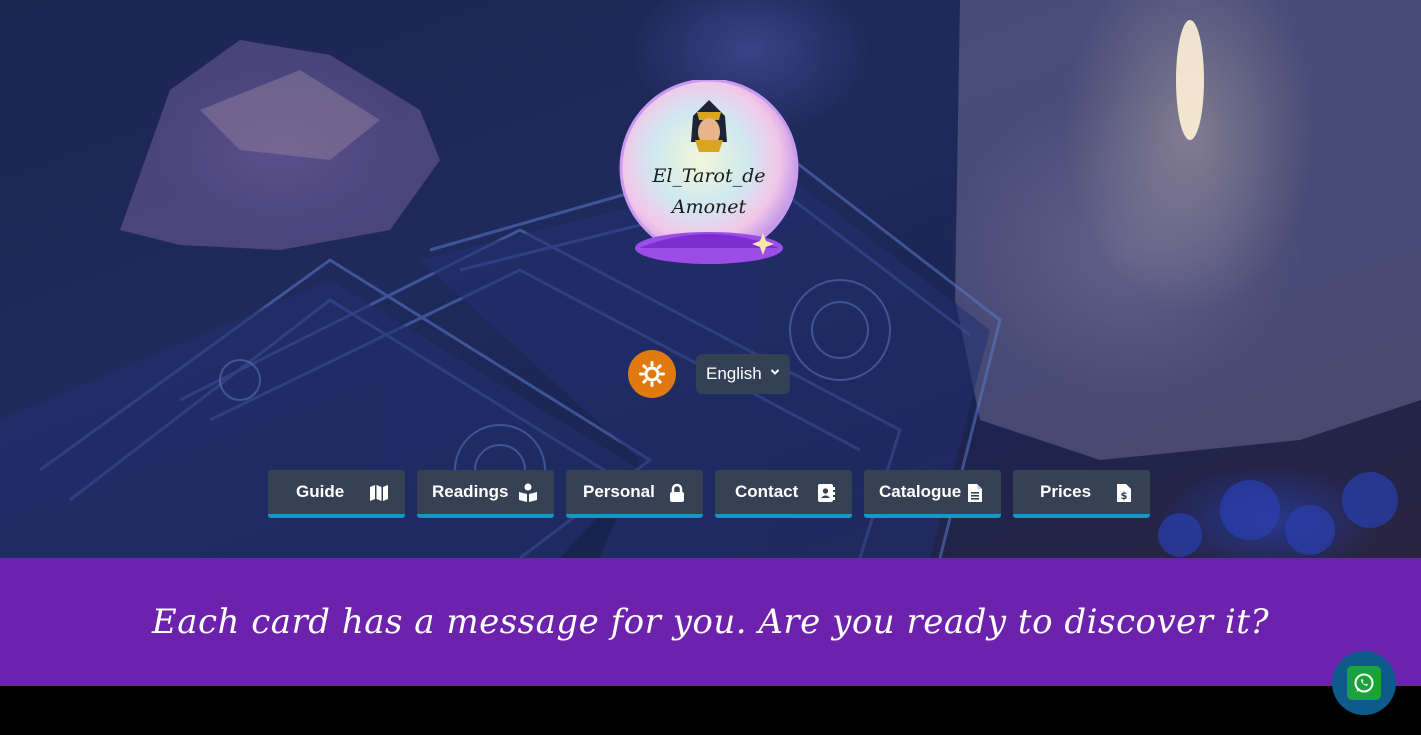 This screenshot has height=735, width=1421. I want to click on nav-guide-label: Guide, so click(320, 491).